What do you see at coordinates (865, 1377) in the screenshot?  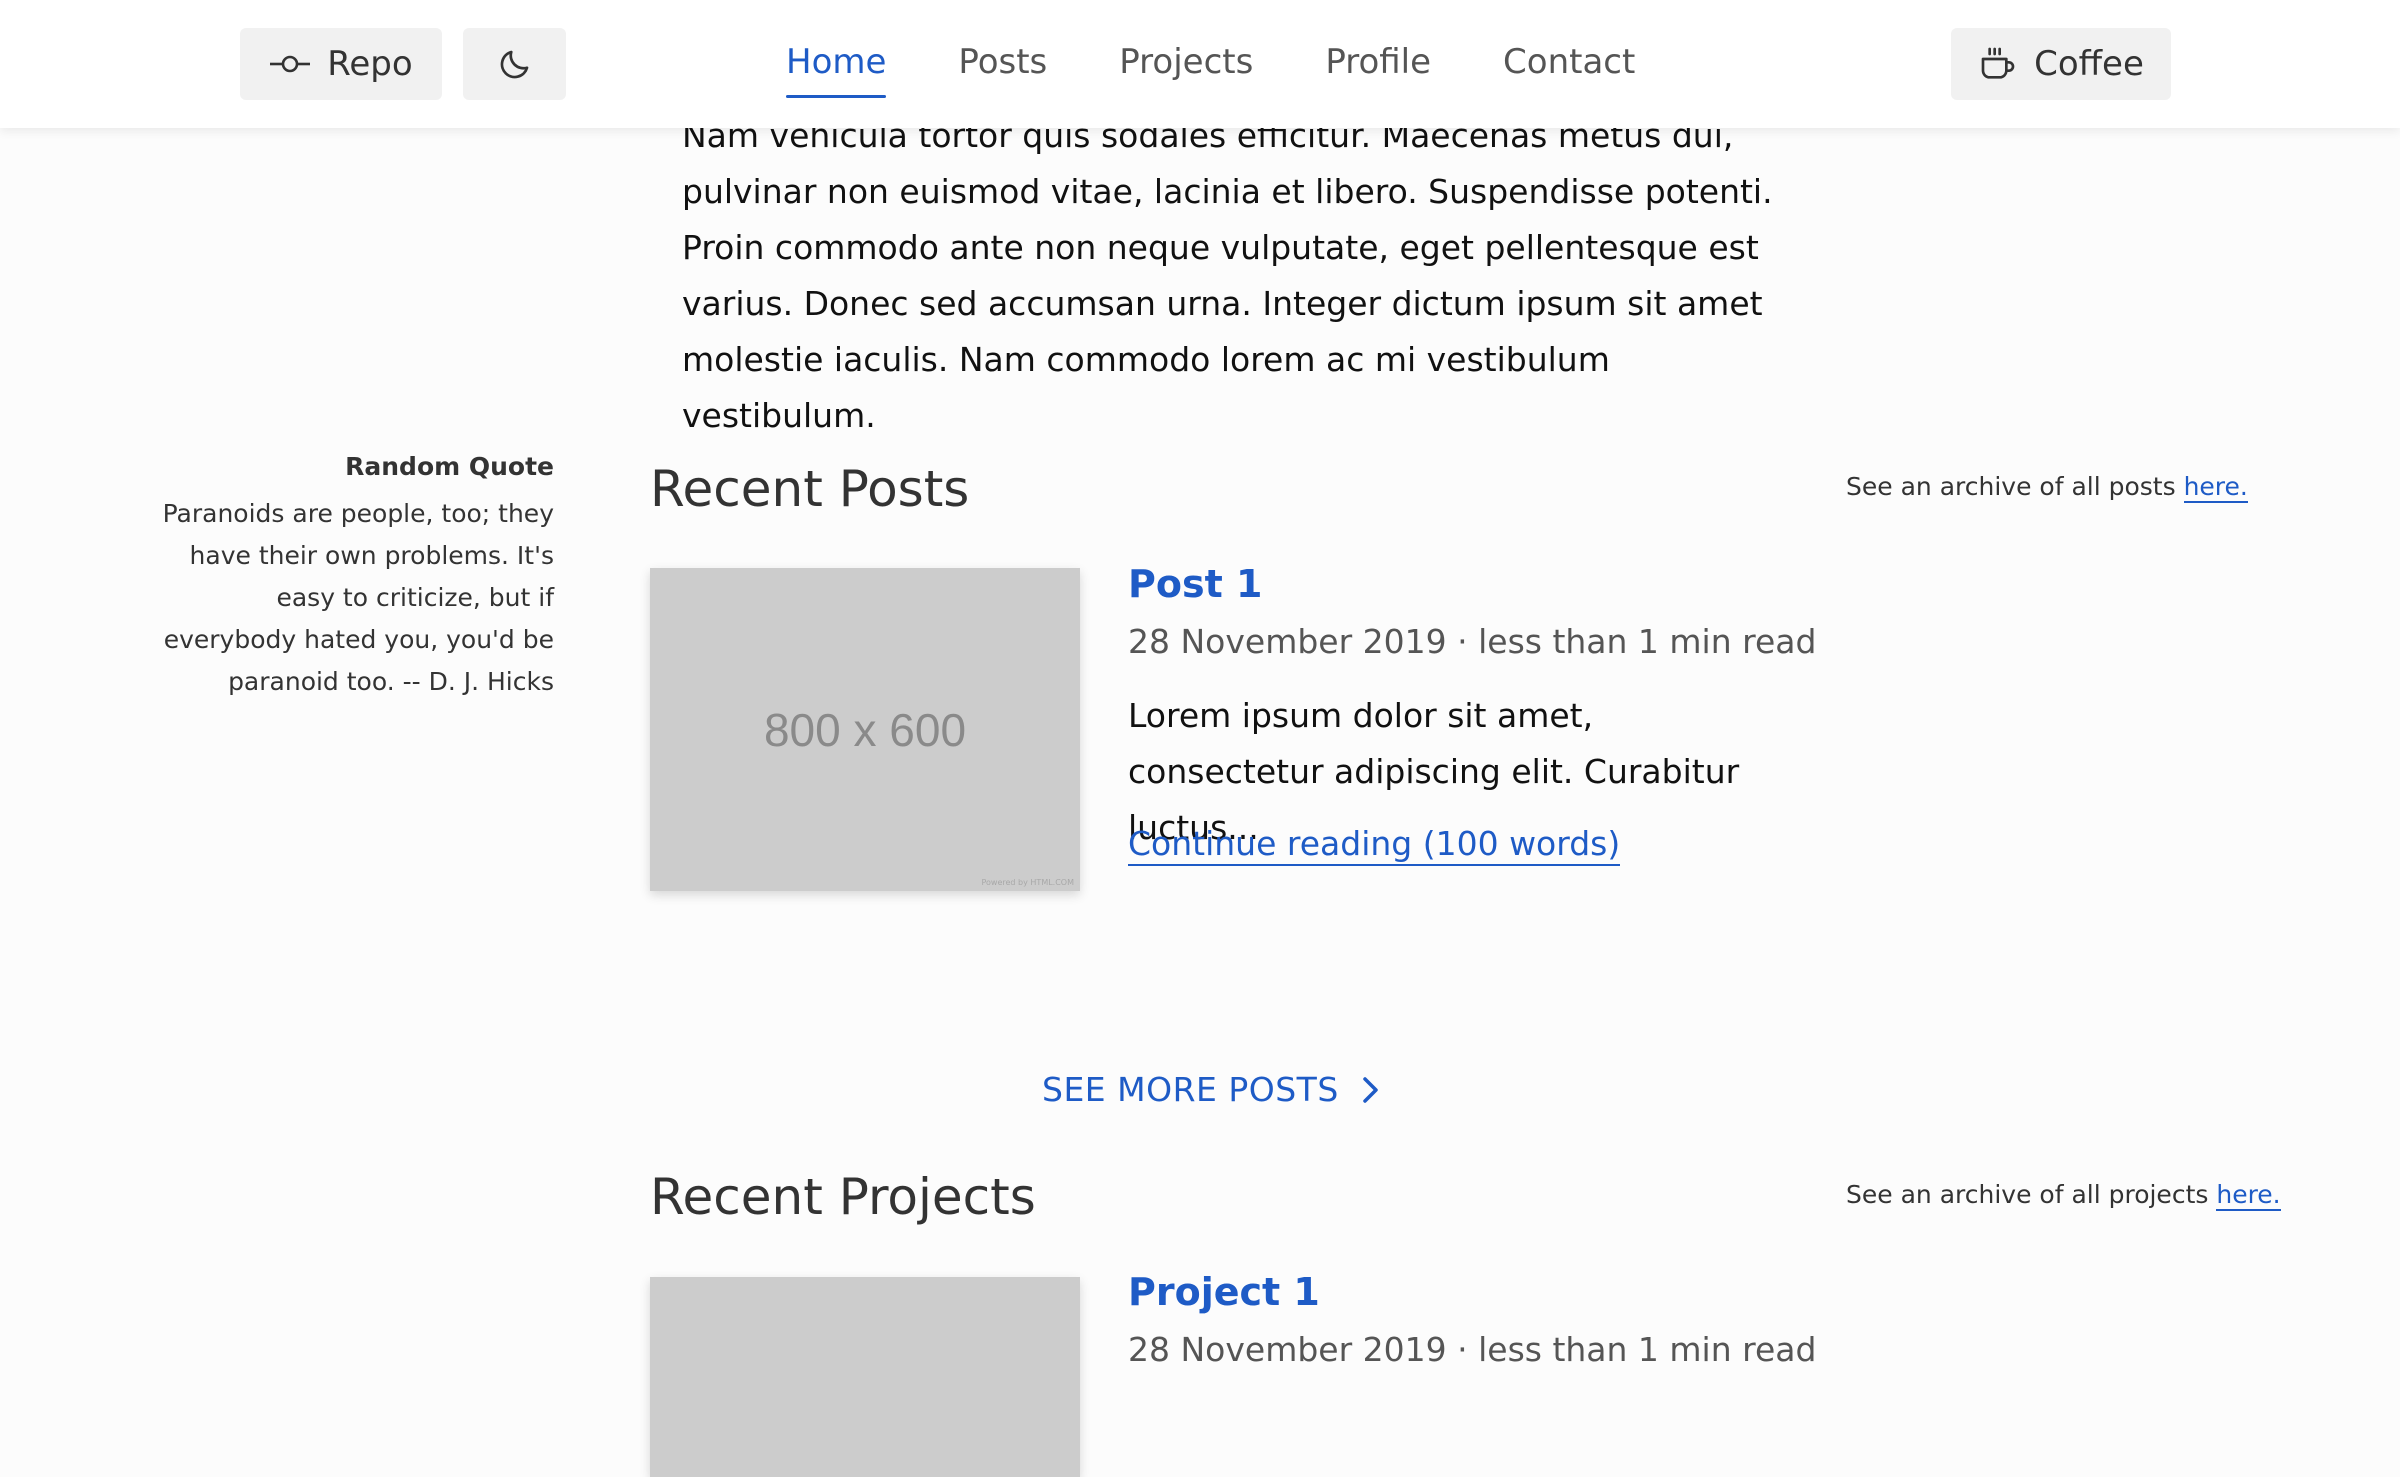 I see `project-thumbnail` at bounding box center [865, 1377].